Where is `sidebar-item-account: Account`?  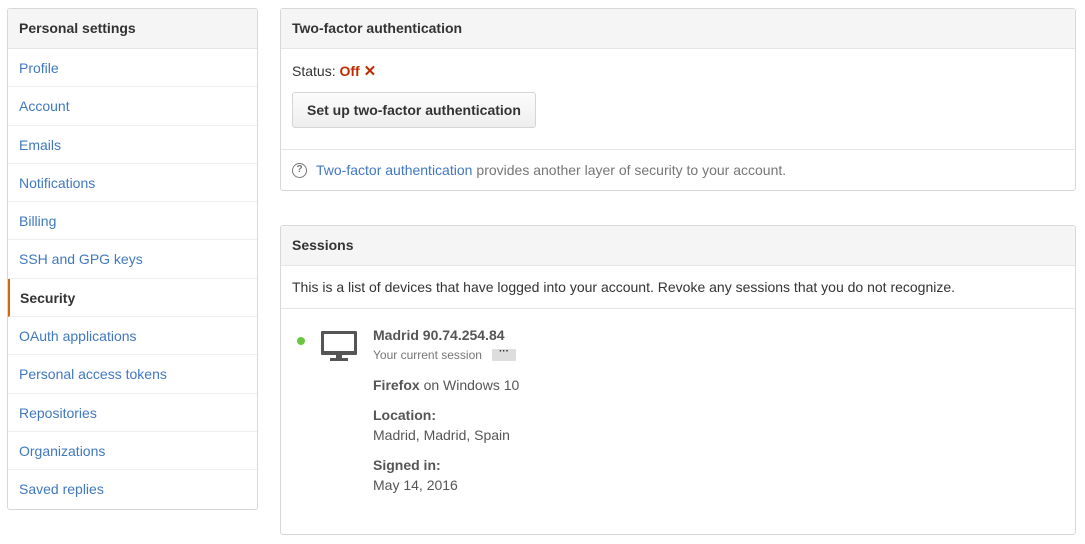
sidebar-item-account: Account is located at coordinates (132, 106).